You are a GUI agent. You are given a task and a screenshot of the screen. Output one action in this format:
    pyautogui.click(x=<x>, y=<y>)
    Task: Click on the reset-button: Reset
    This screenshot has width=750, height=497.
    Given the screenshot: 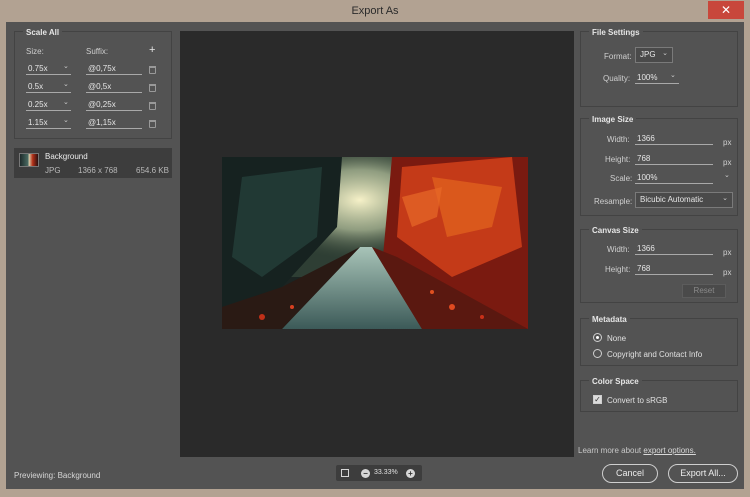 What is the action you would take?
    pyautogui.click(x=704, y=291)
    